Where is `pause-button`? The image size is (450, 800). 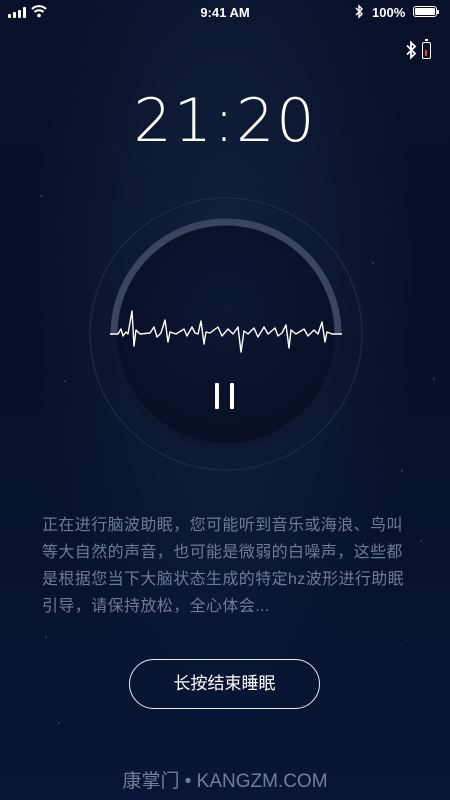
pause-button is located at coordinates (225, 398).